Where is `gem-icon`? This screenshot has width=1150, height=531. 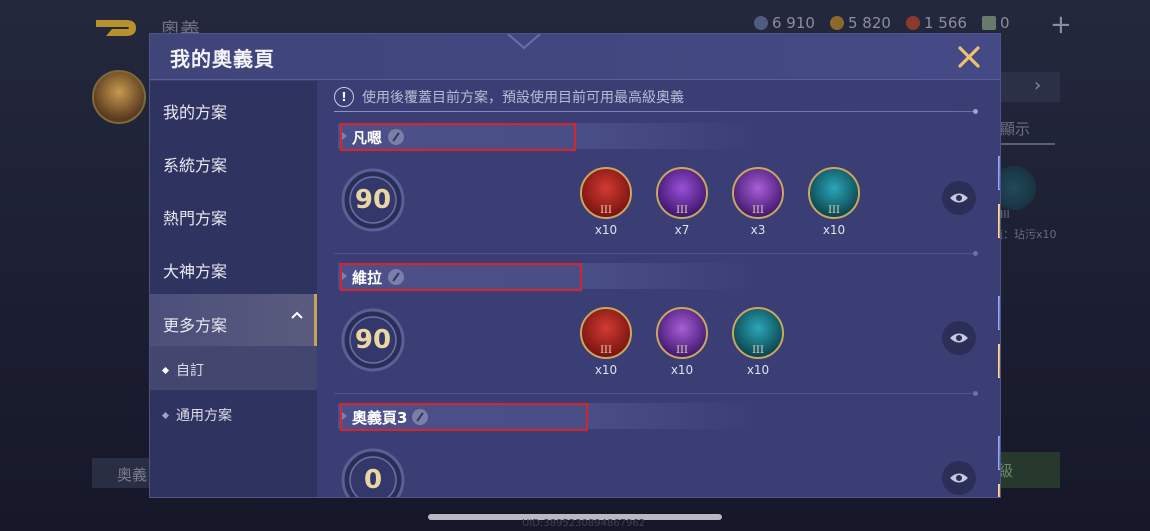
gem-icon is located at coordinates (761, 23).